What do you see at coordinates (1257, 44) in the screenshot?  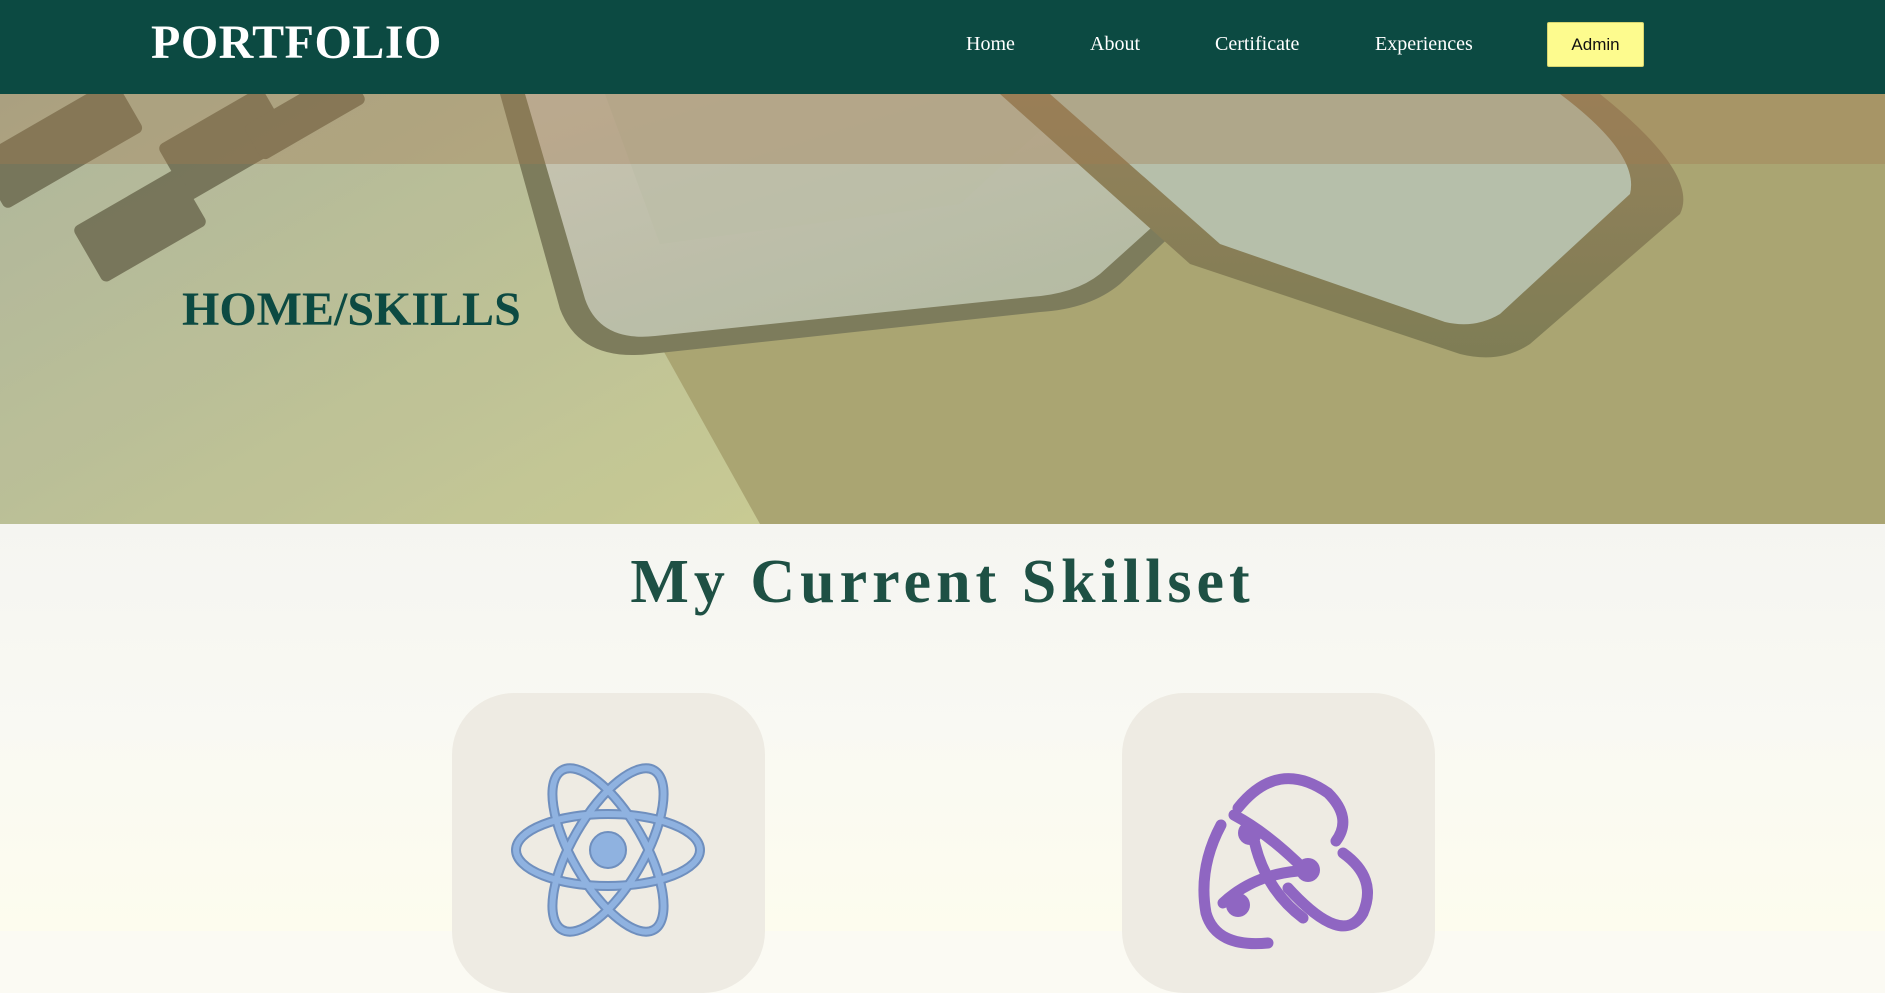 I see `nav-link-certificate: Certificate` at bounding box center [1257, 44].